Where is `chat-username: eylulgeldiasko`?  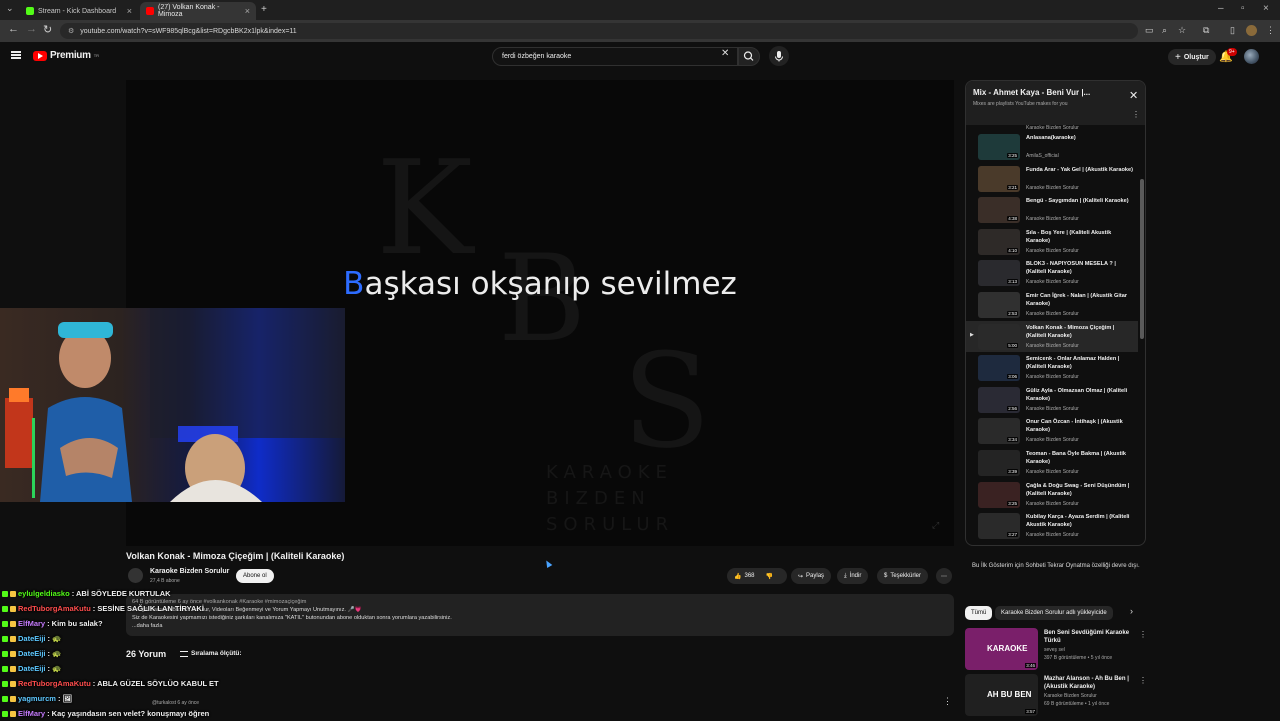 chat-username: eylulgeldiasko is located at coordinates (44, 593).